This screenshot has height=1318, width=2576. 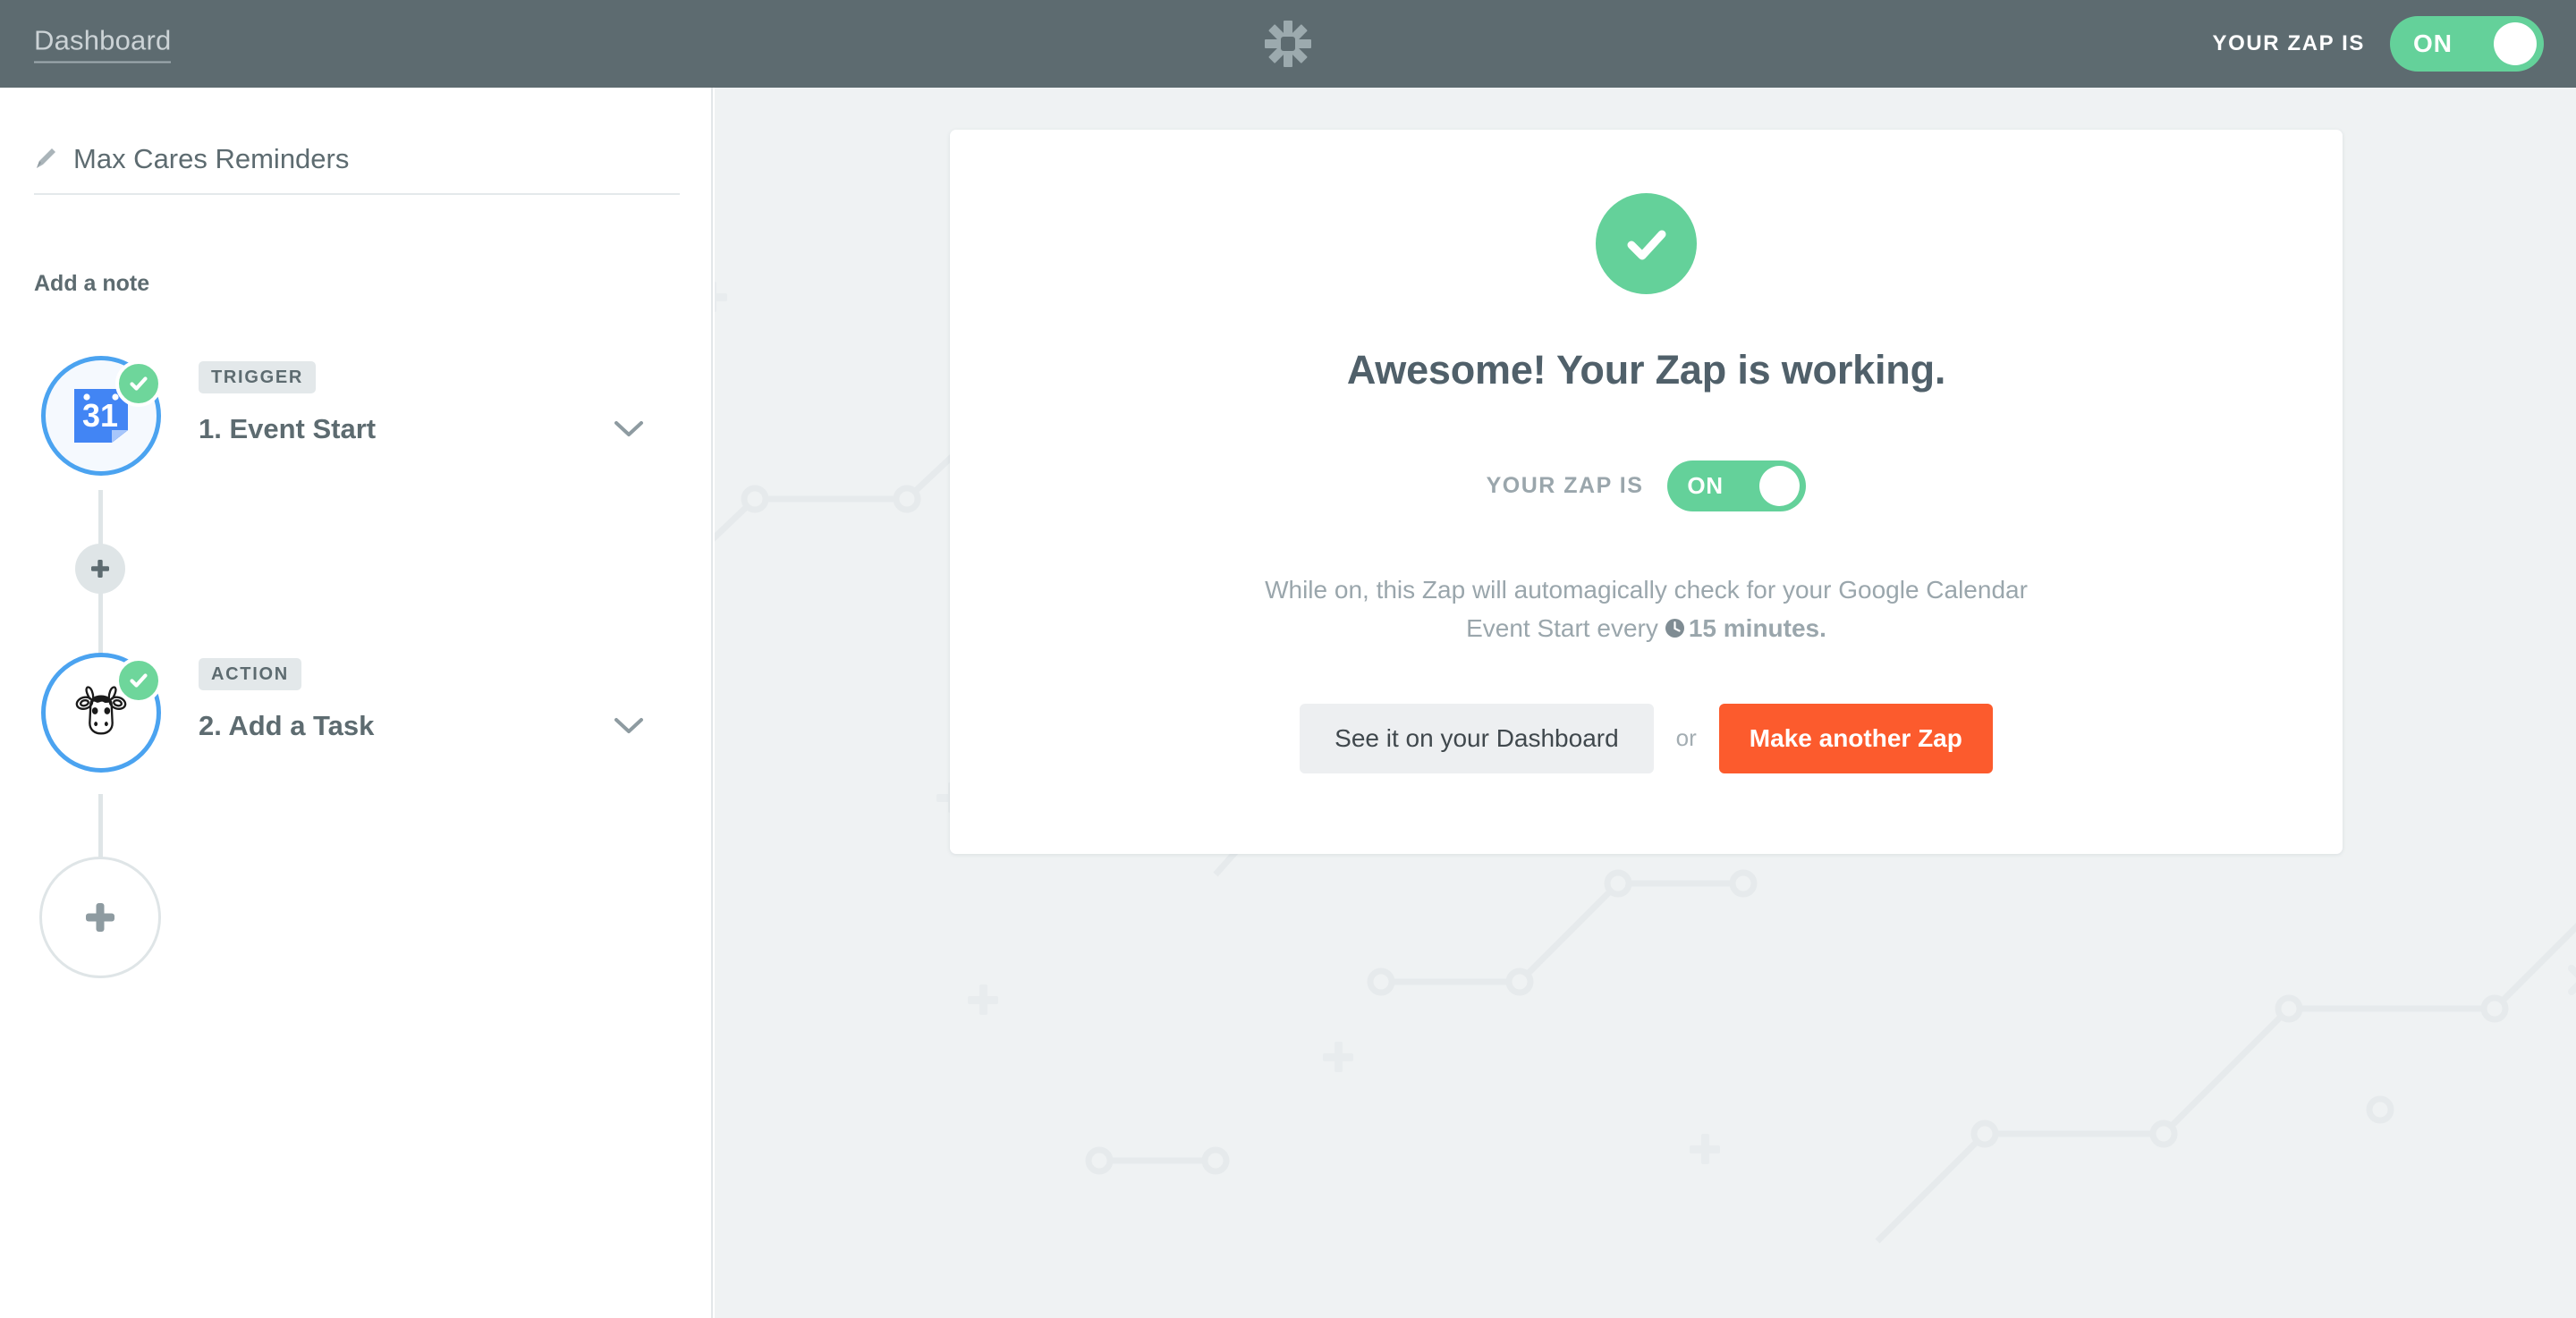 I want to click on zap-state-label: YOUR ZAP IS, so click(x=2288, y=43).